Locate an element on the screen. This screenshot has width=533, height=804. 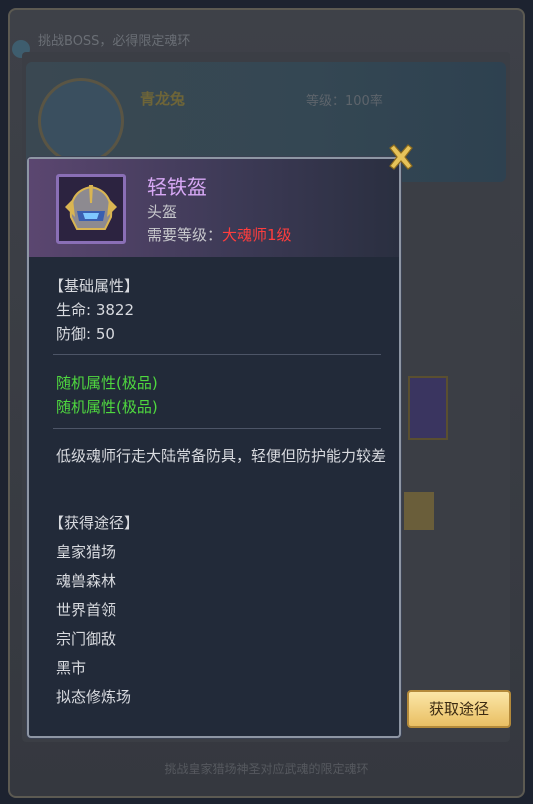
close-button is located at coordinates (401, 157).